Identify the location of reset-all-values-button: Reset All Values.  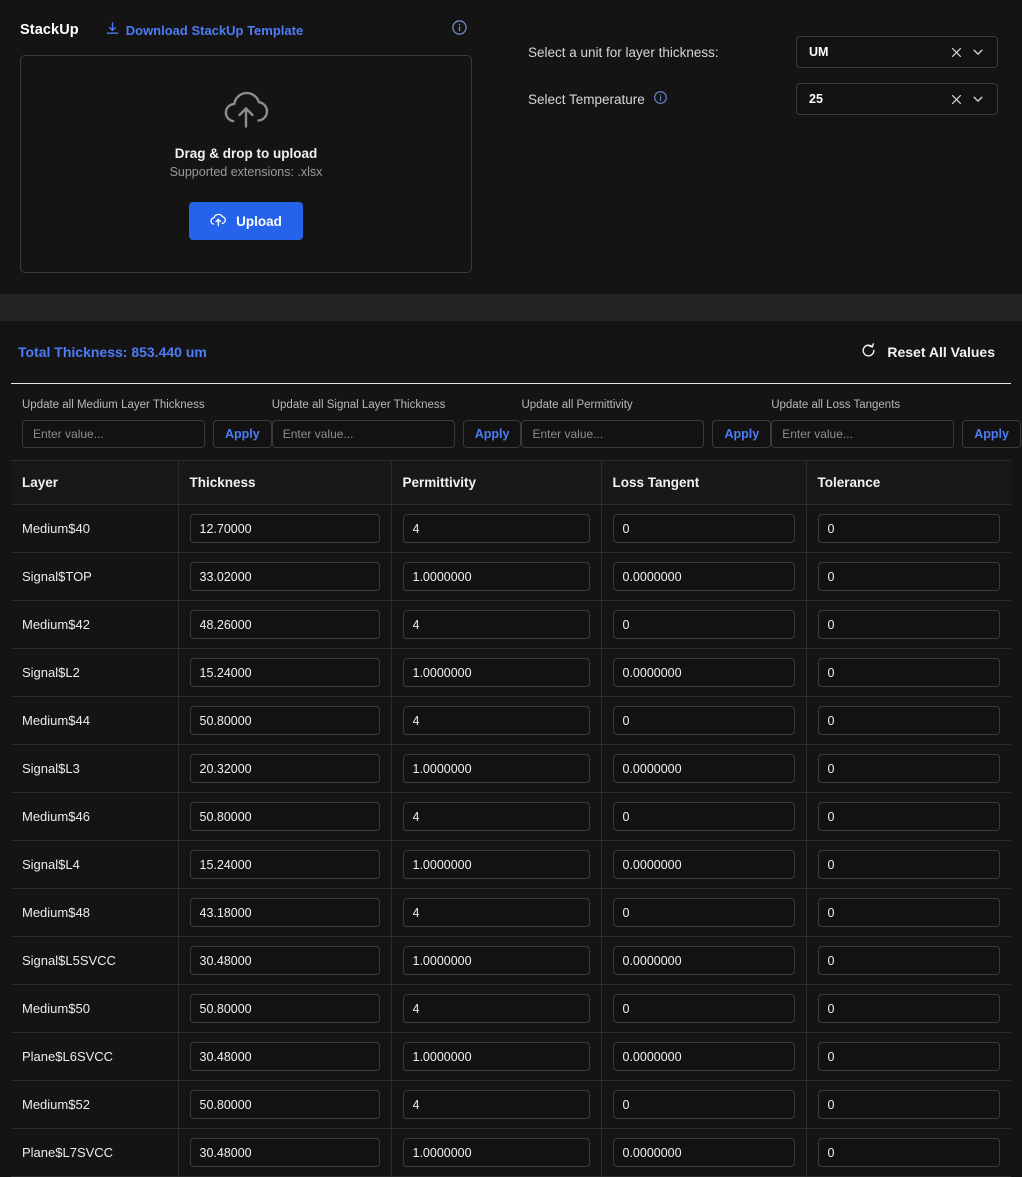
(927, 352).